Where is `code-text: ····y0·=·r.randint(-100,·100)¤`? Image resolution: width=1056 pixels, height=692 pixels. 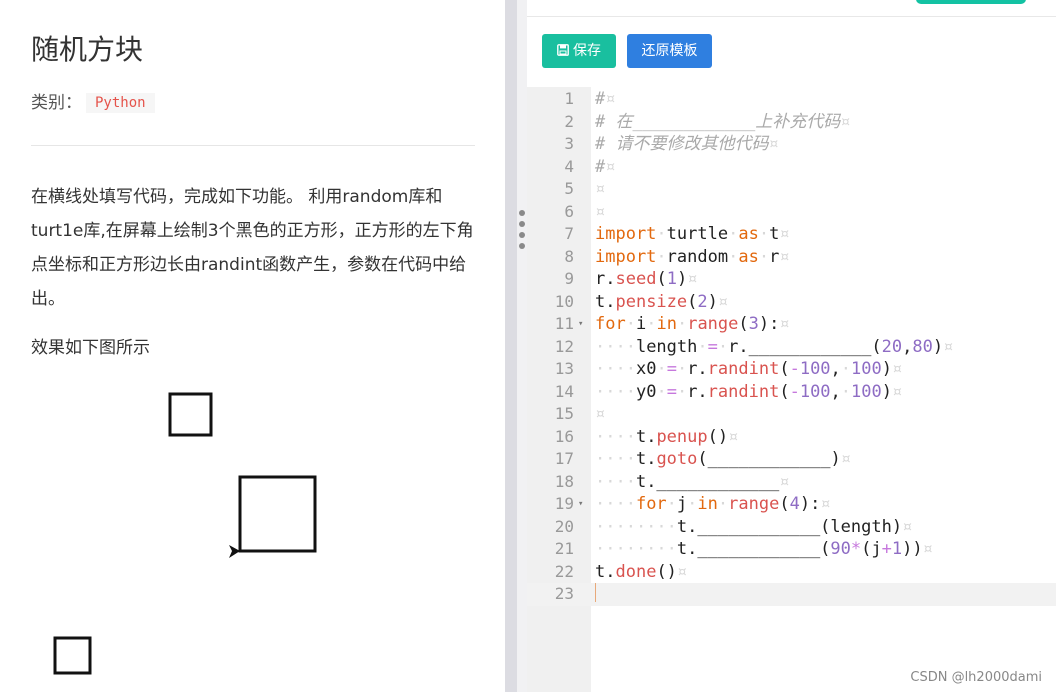 code-text: ····y0·=·r.randint(-100,·100)¤ is located at coordinates (748, 392).